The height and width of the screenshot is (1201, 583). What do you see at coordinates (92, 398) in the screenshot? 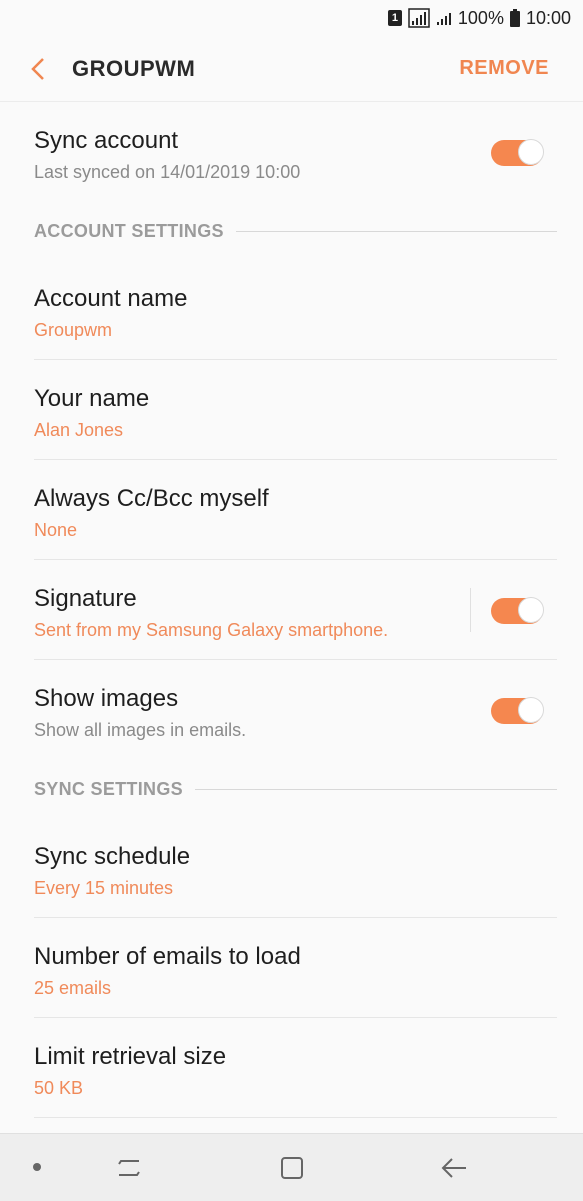
I see `your-name-title: Your name` at bounding box center [92, 398].